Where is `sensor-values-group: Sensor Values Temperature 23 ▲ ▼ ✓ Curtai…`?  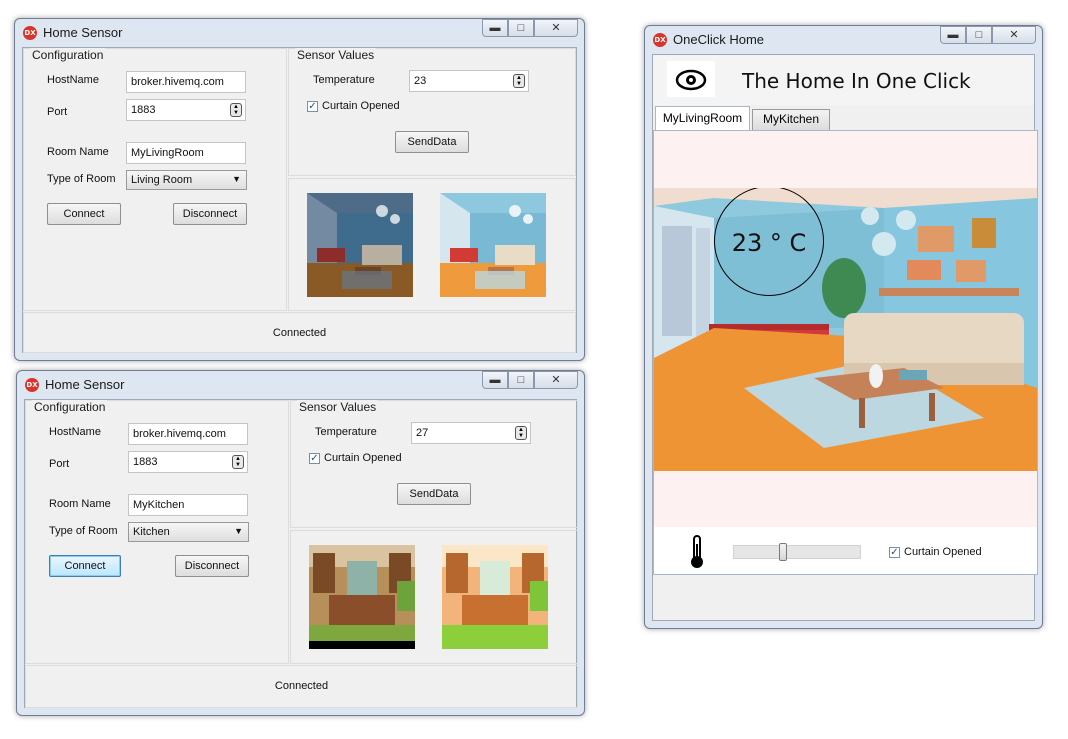 sensor-values-group: Sensor Values Temperature 23 ▲ ▼ ✓ Curtai… is located at coordinates (432, 112).